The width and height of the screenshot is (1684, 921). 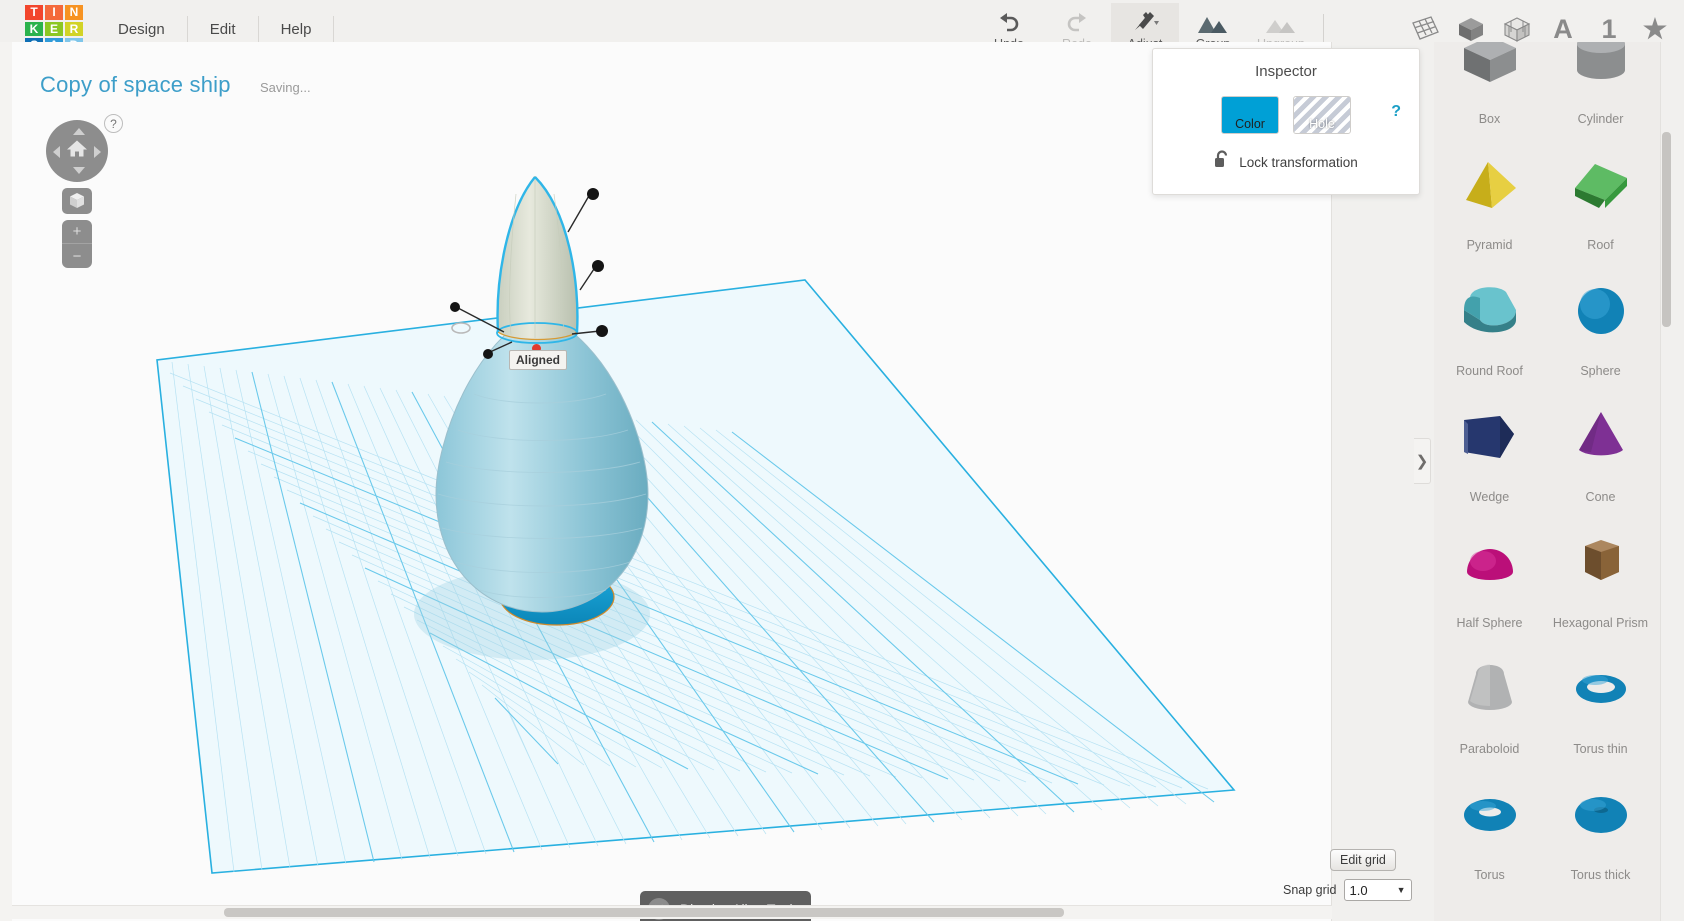 What do you see at coordinates (1281, 21) in the screenshot?
I see `ungroup-icon` at bounding box center [1281, 21].